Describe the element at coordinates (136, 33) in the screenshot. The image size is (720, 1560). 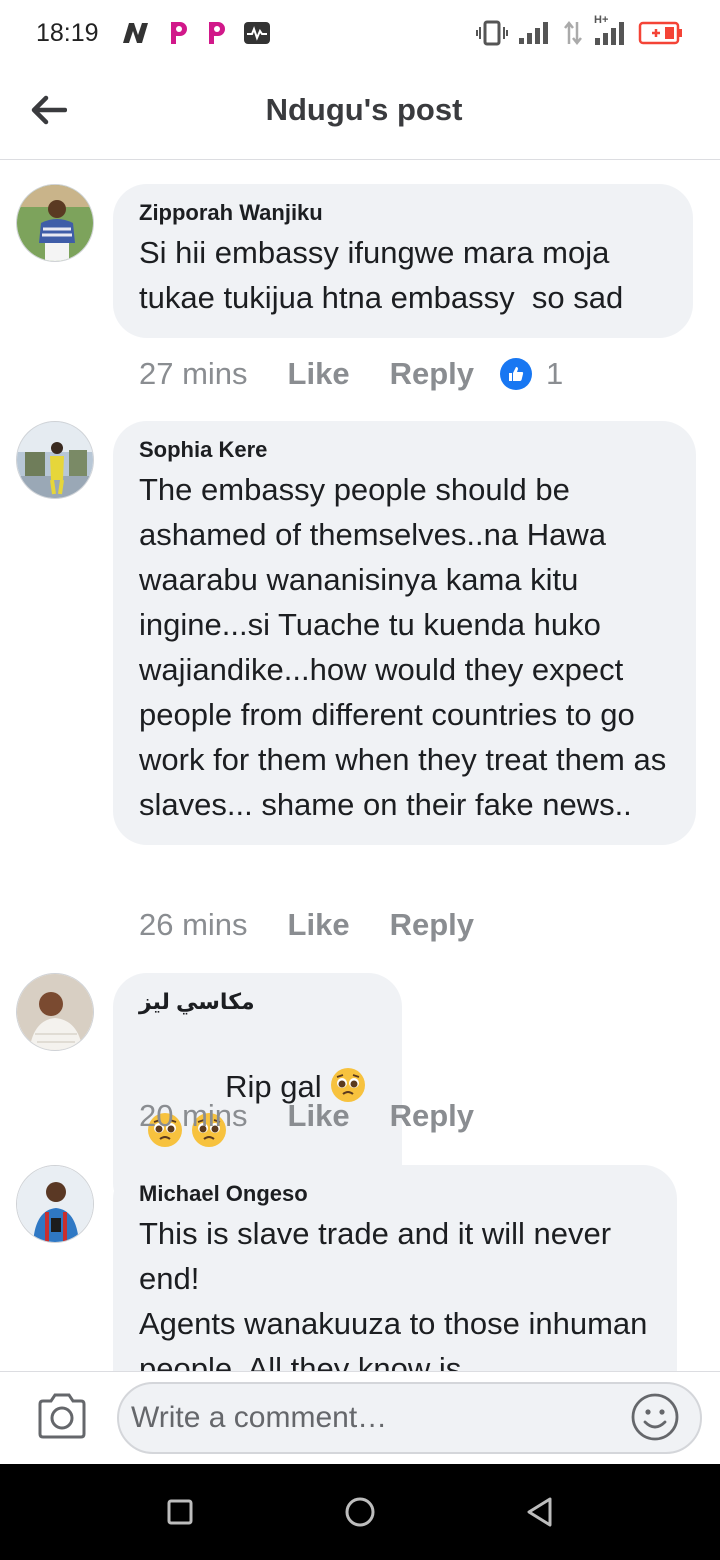
I see `n-app-icon` at that location.